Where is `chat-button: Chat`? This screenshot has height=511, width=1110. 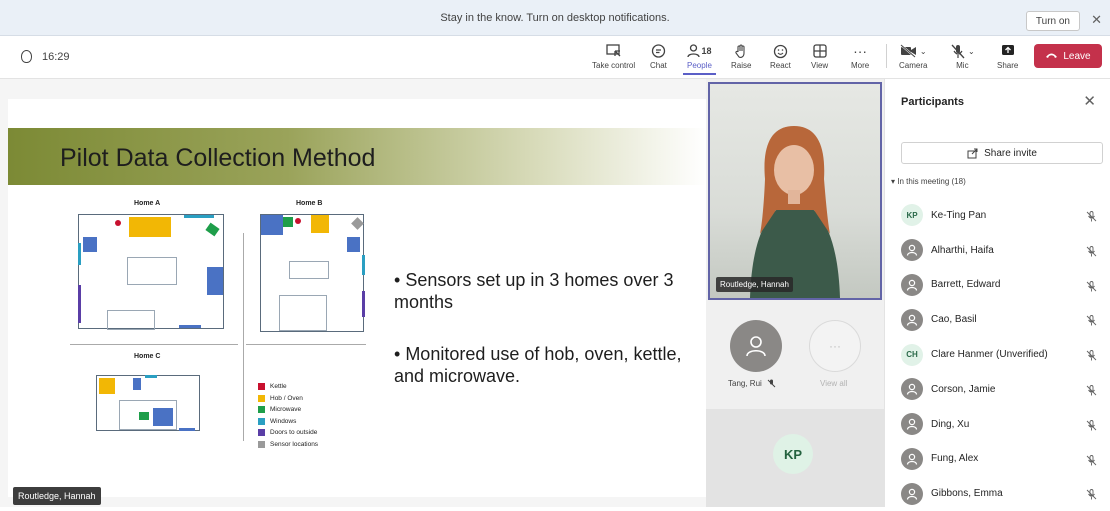 chat-button: Chat is located at coordinates (658, 55).